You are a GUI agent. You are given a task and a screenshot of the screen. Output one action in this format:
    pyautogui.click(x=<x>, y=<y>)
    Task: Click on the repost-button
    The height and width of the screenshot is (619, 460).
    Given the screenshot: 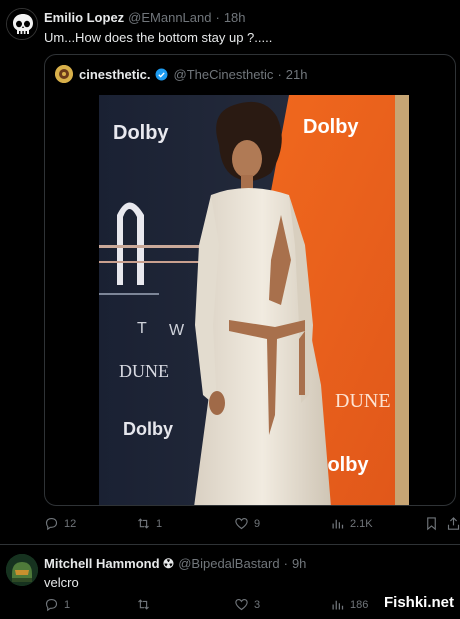 What is the action you would take?
    pyautogui.click(x=146, y=604)
    